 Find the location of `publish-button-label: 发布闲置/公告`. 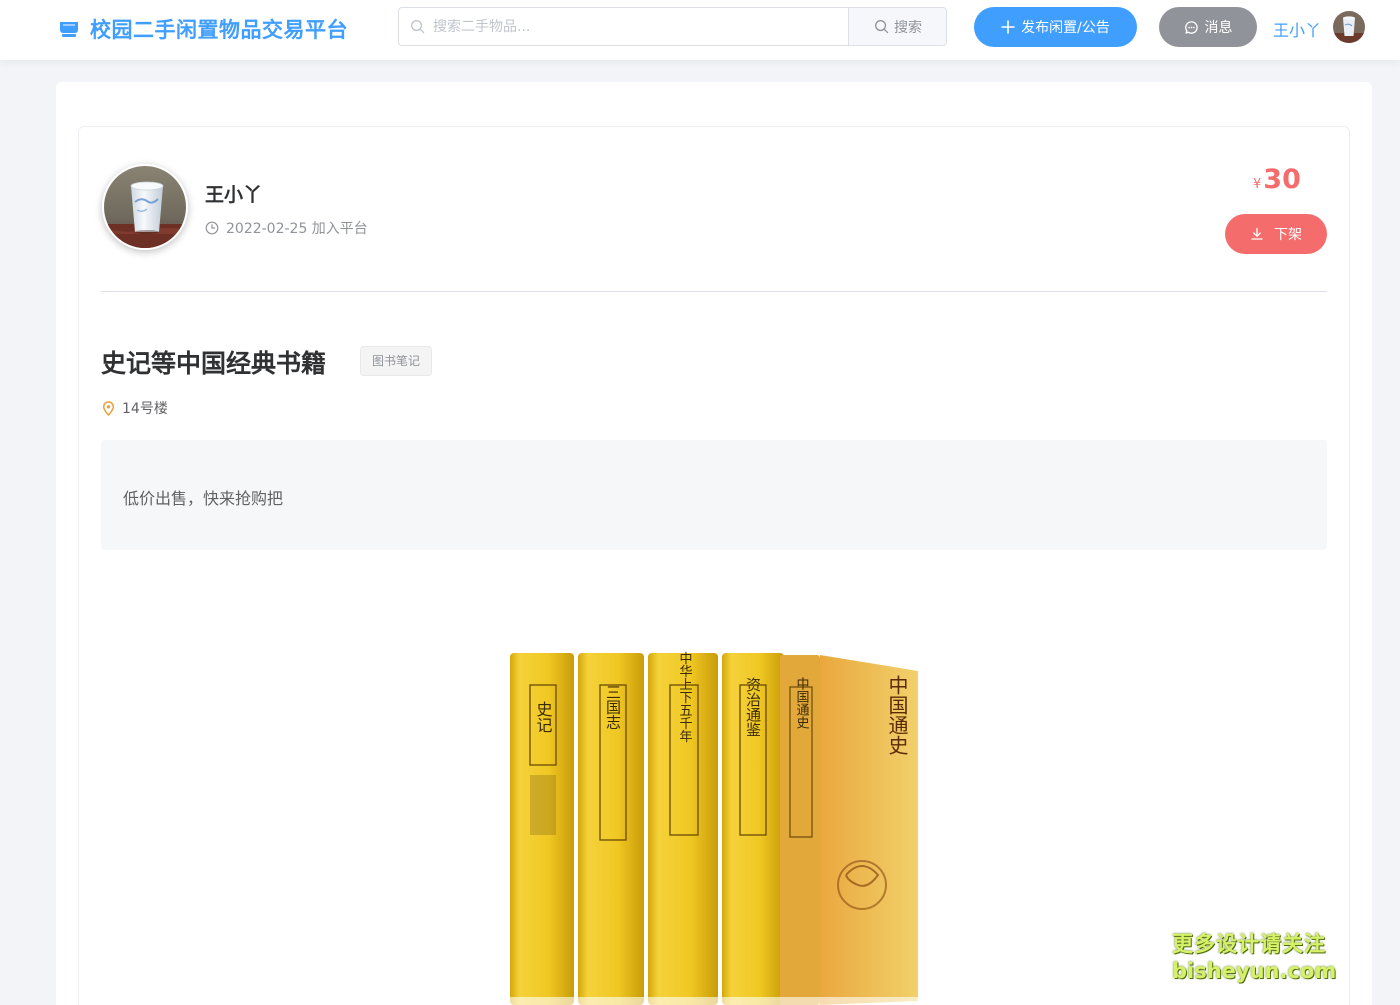

publish-button-label: 发布闲置/公告 is located at coordinates (1065, 28).